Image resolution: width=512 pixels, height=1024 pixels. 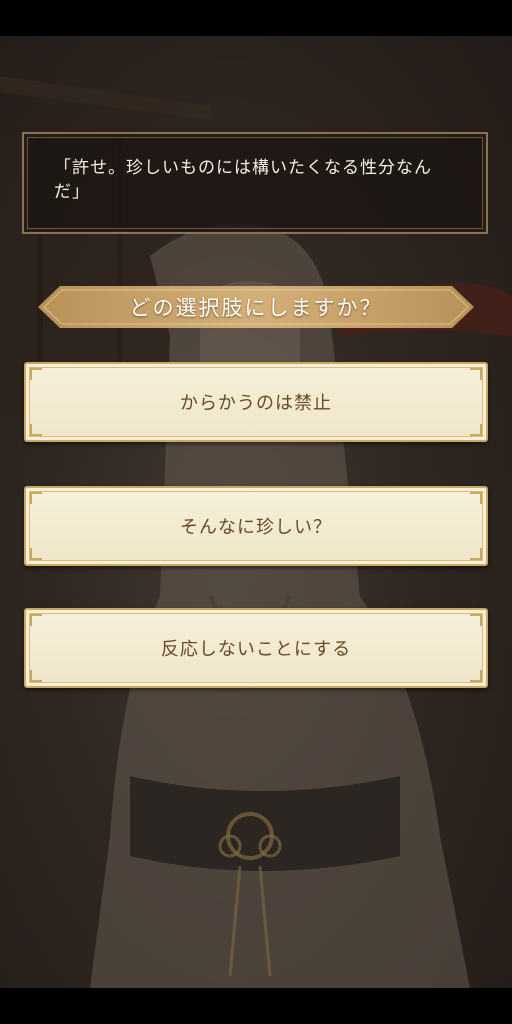 I want to click on choice-button-1: からかうのは禁止, so click(x=256, y=402).